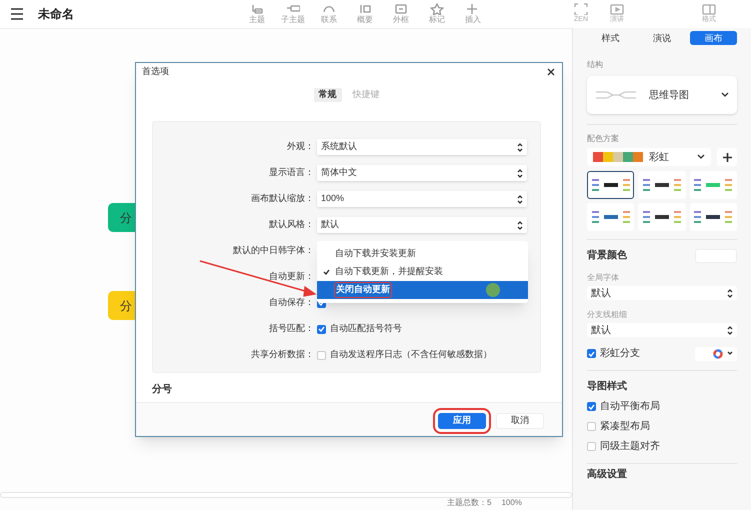 This screenshot has width=751, height=510. Describe the element at coordinates (649, 157) in the screenshot. I see `scheme-select: 彩虹` at that location.